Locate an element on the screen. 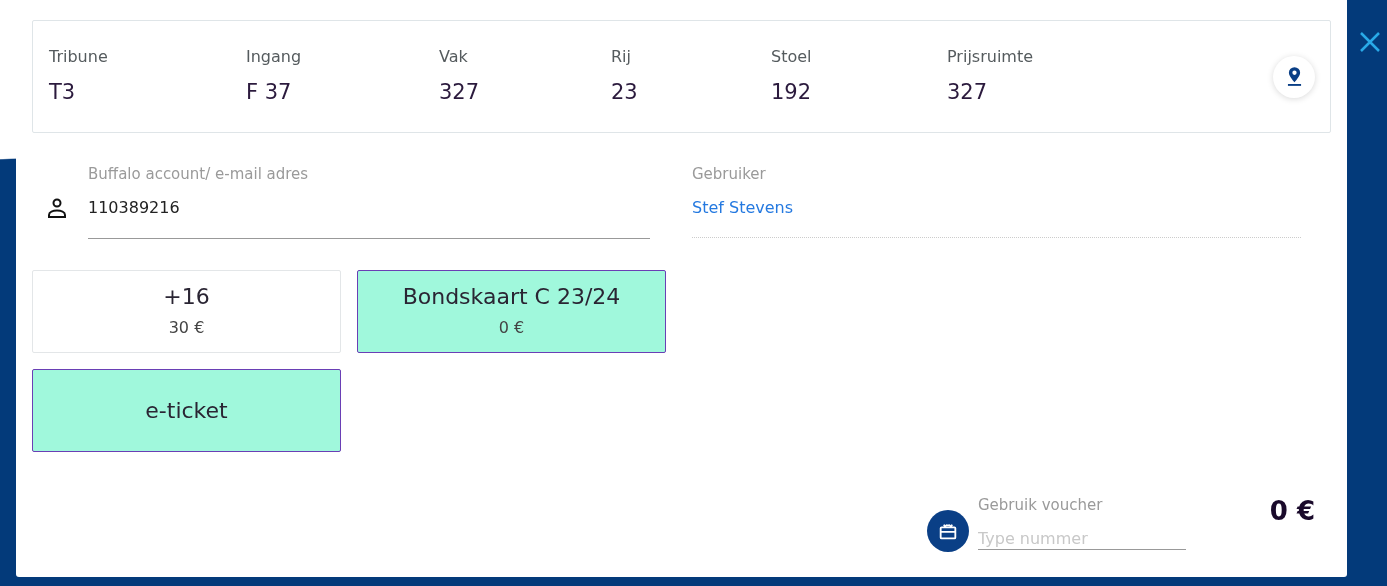 This screenshot has height=586, width=1387. ticket-option: Bondskaart C 23/24 0 € is located at coordinates (511, 311).